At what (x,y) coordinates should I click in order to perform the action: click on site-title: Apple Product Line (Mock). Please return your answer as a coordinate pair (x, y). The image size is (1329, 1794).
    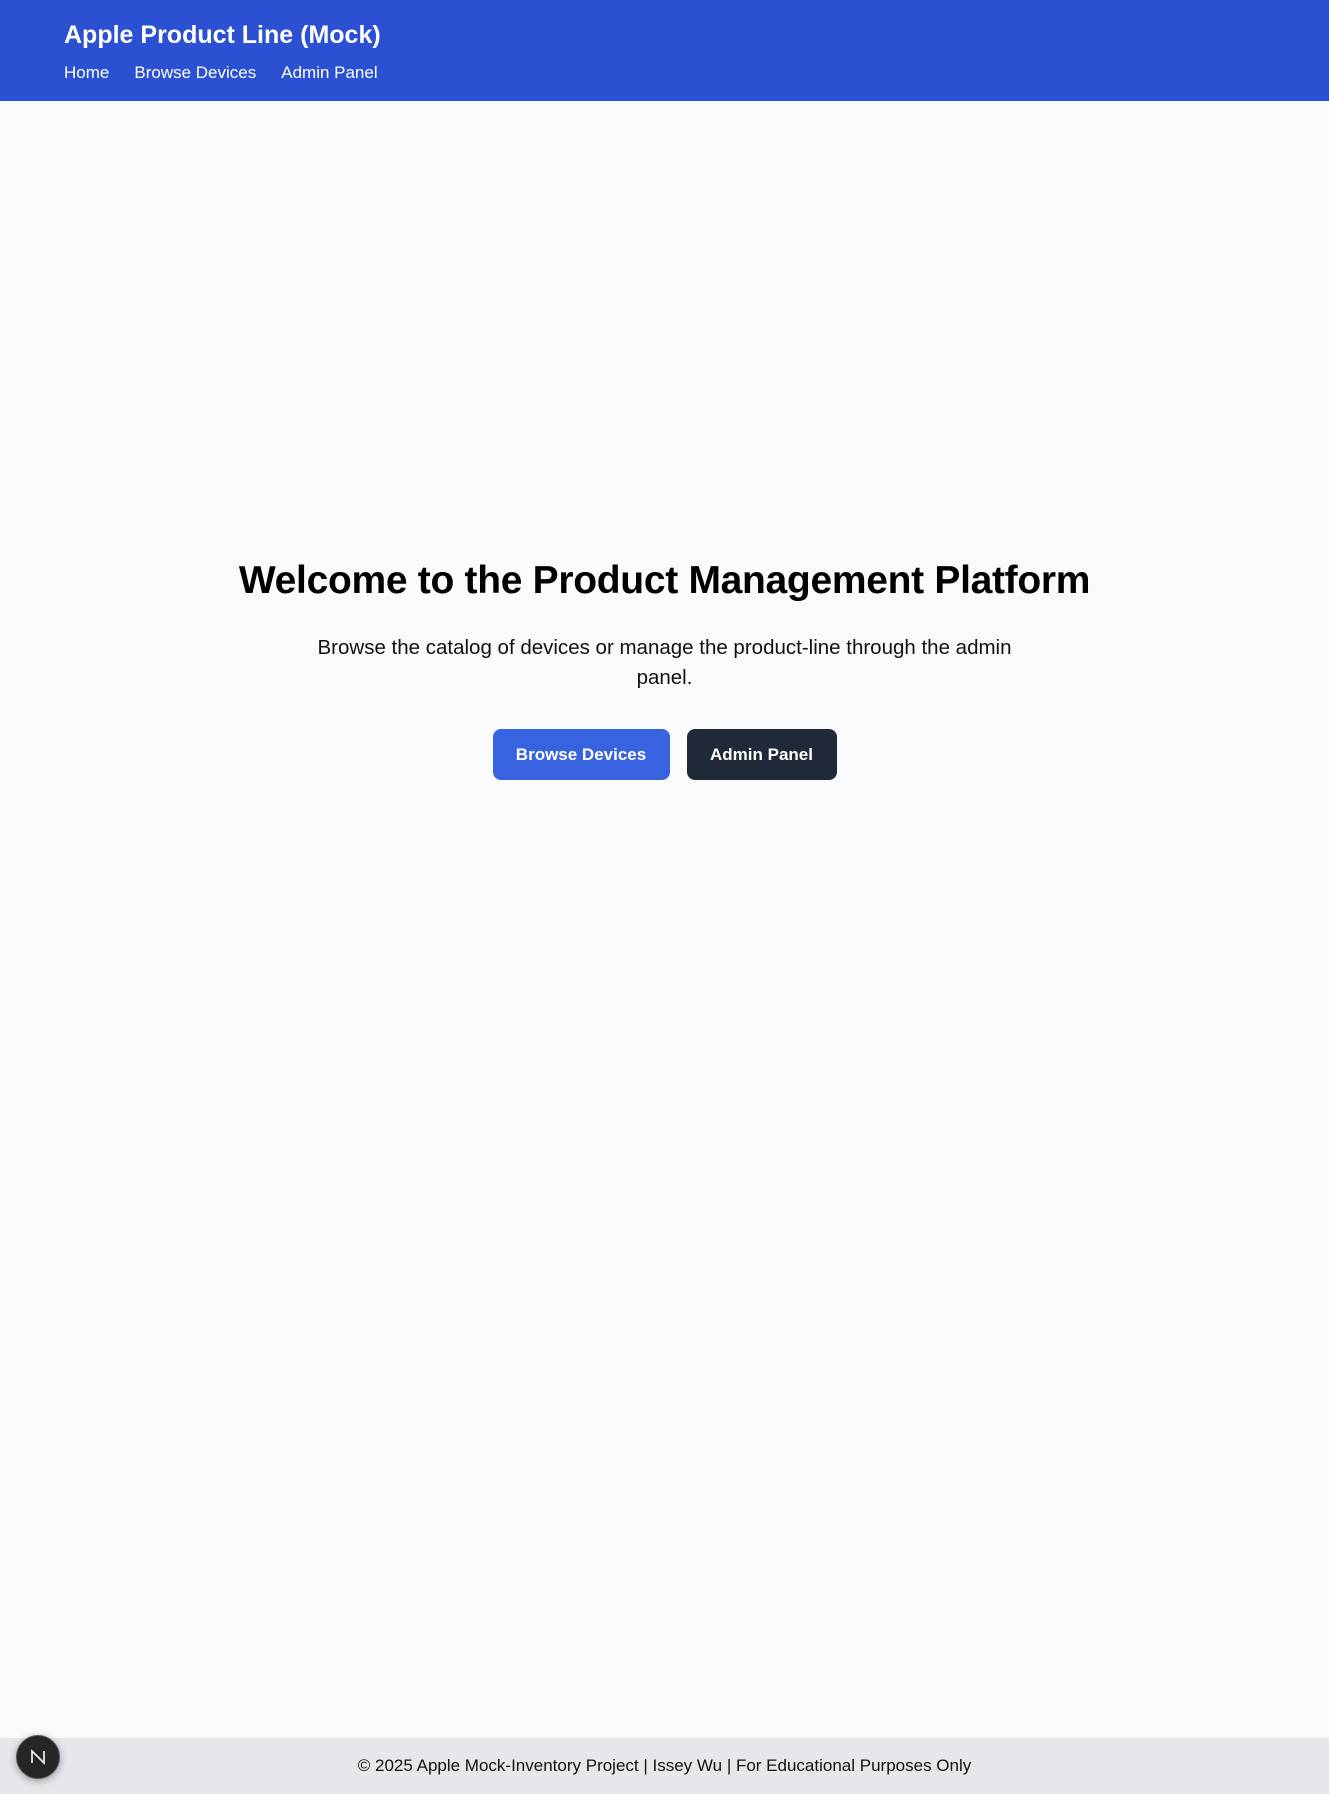
    Looking at the image, I should click on (222, 35).